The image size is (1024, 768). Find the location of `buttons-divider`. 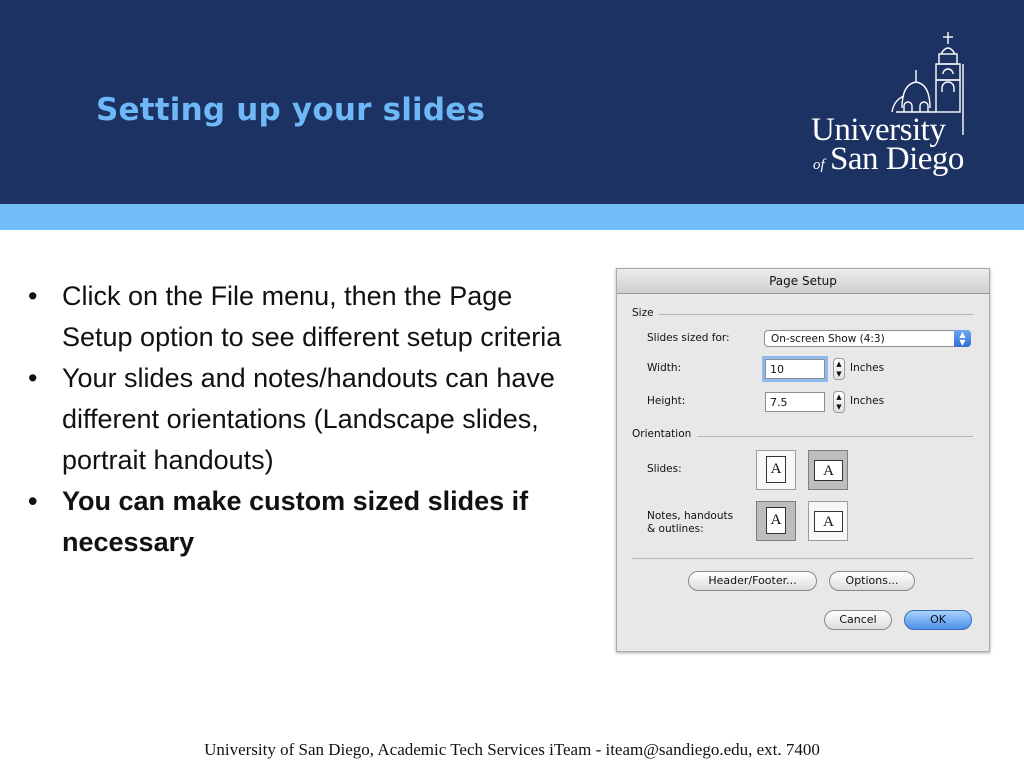

buttons-divider is located at coordinates (802, 558).